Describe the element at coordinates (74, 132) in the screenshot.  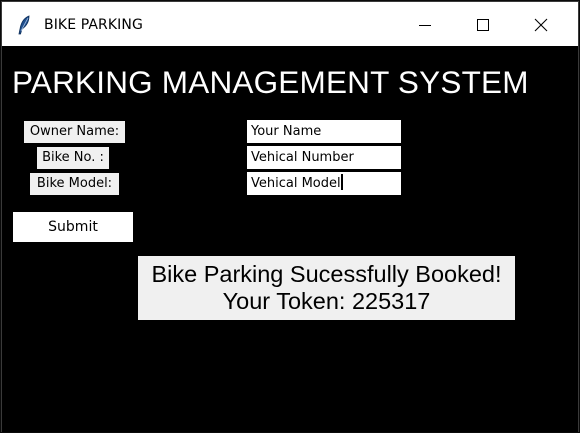
I see `owner-name-label: Owner Name:` at that location.